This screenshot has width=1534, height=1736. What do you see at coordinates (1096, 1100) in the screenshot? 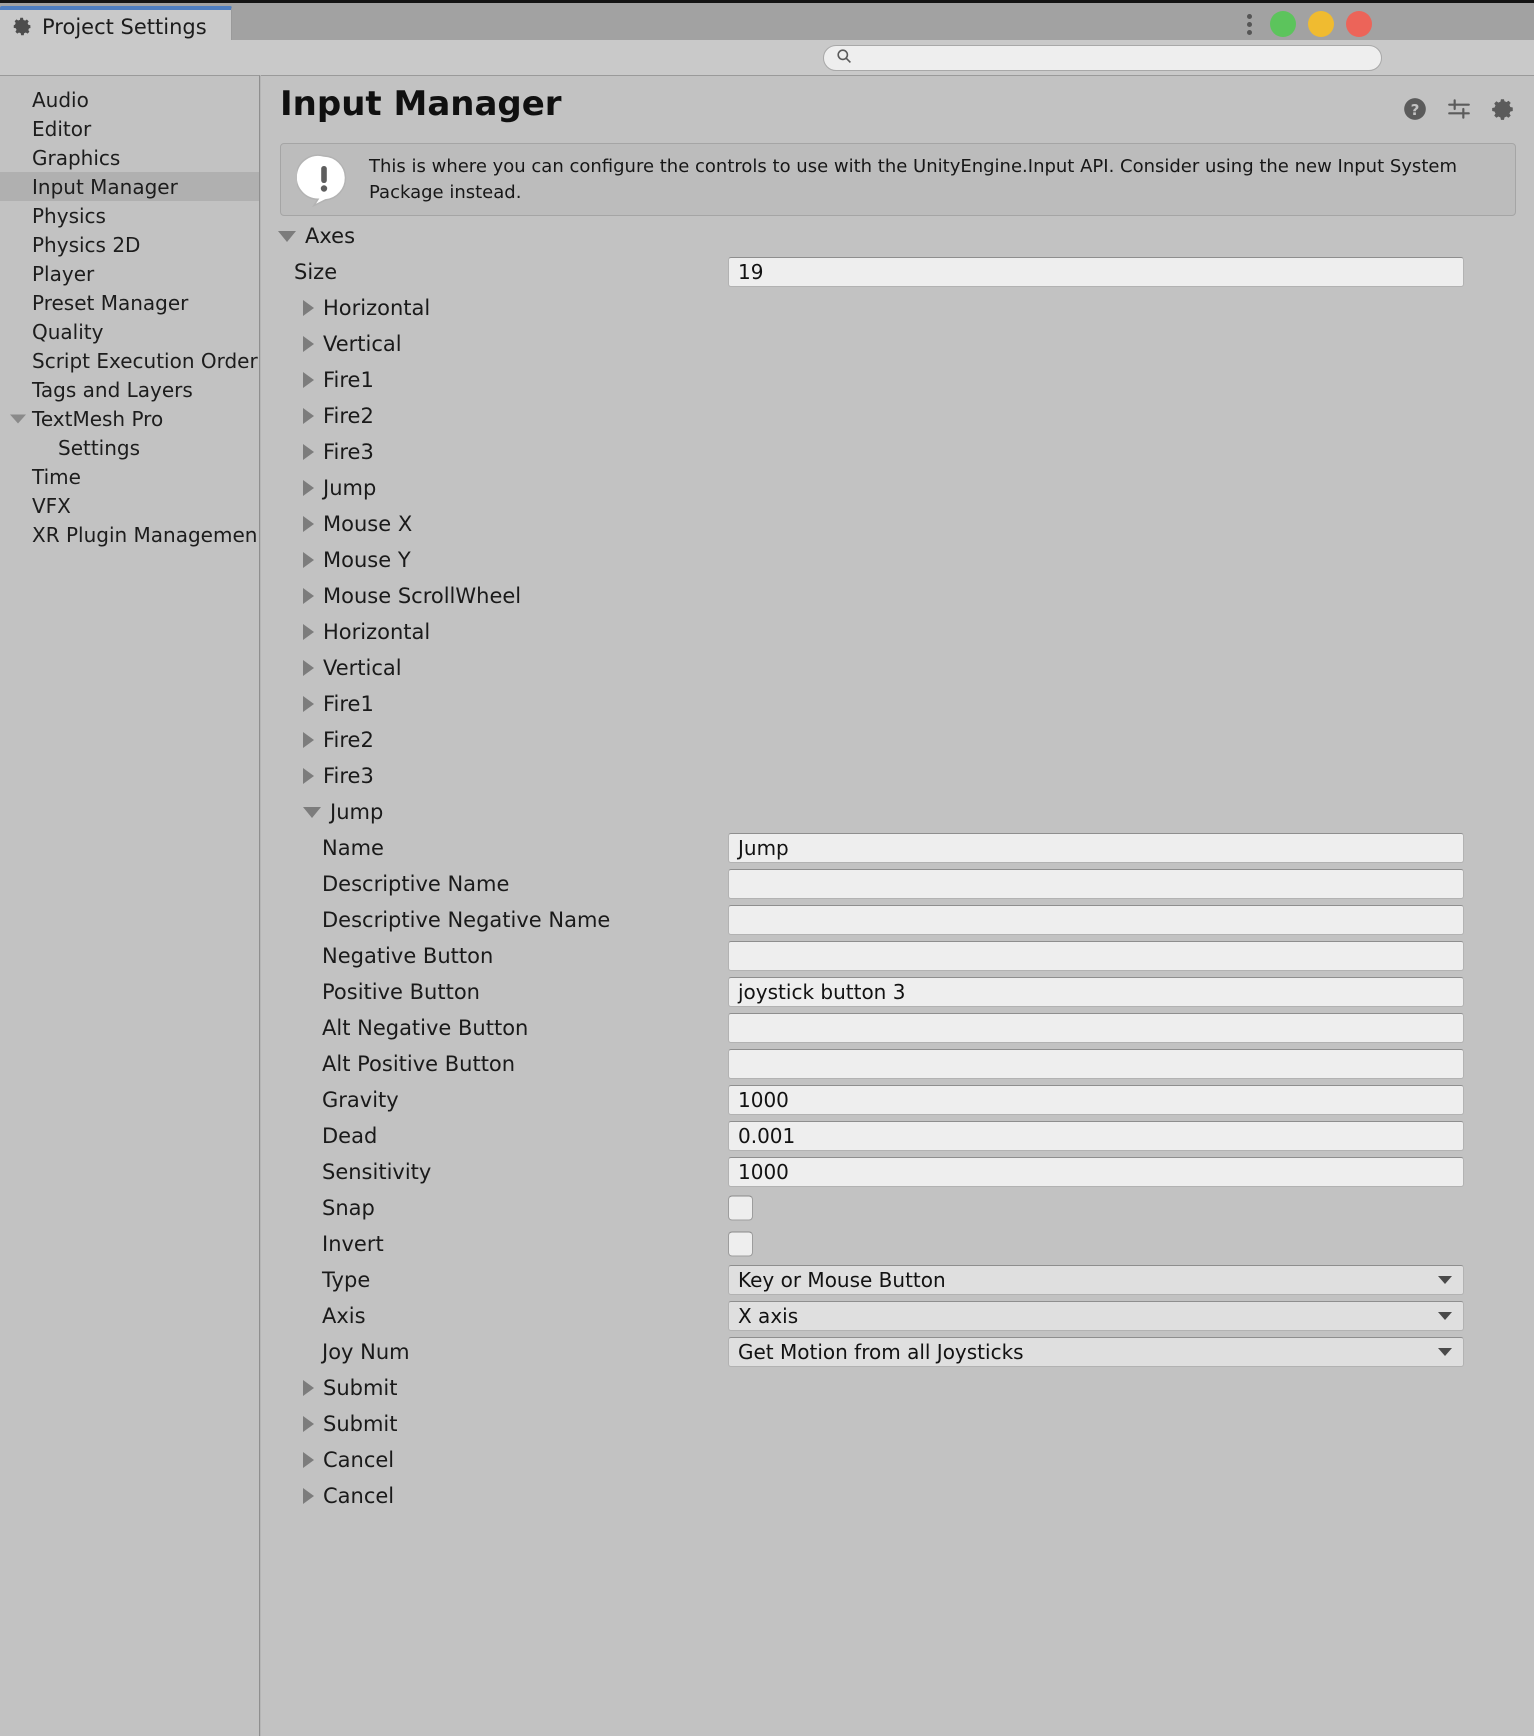
I see `input-gravity: 1000` at bounding box center [1096, 1100].